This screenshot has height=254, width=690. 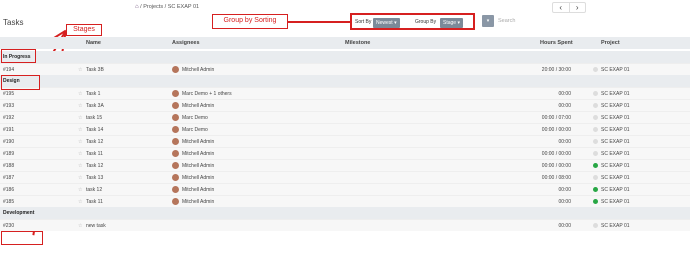 What do you see at coordinates (506, 21) in the screenshot?
I see `search-input: Search` at bounding box center [506, 21].